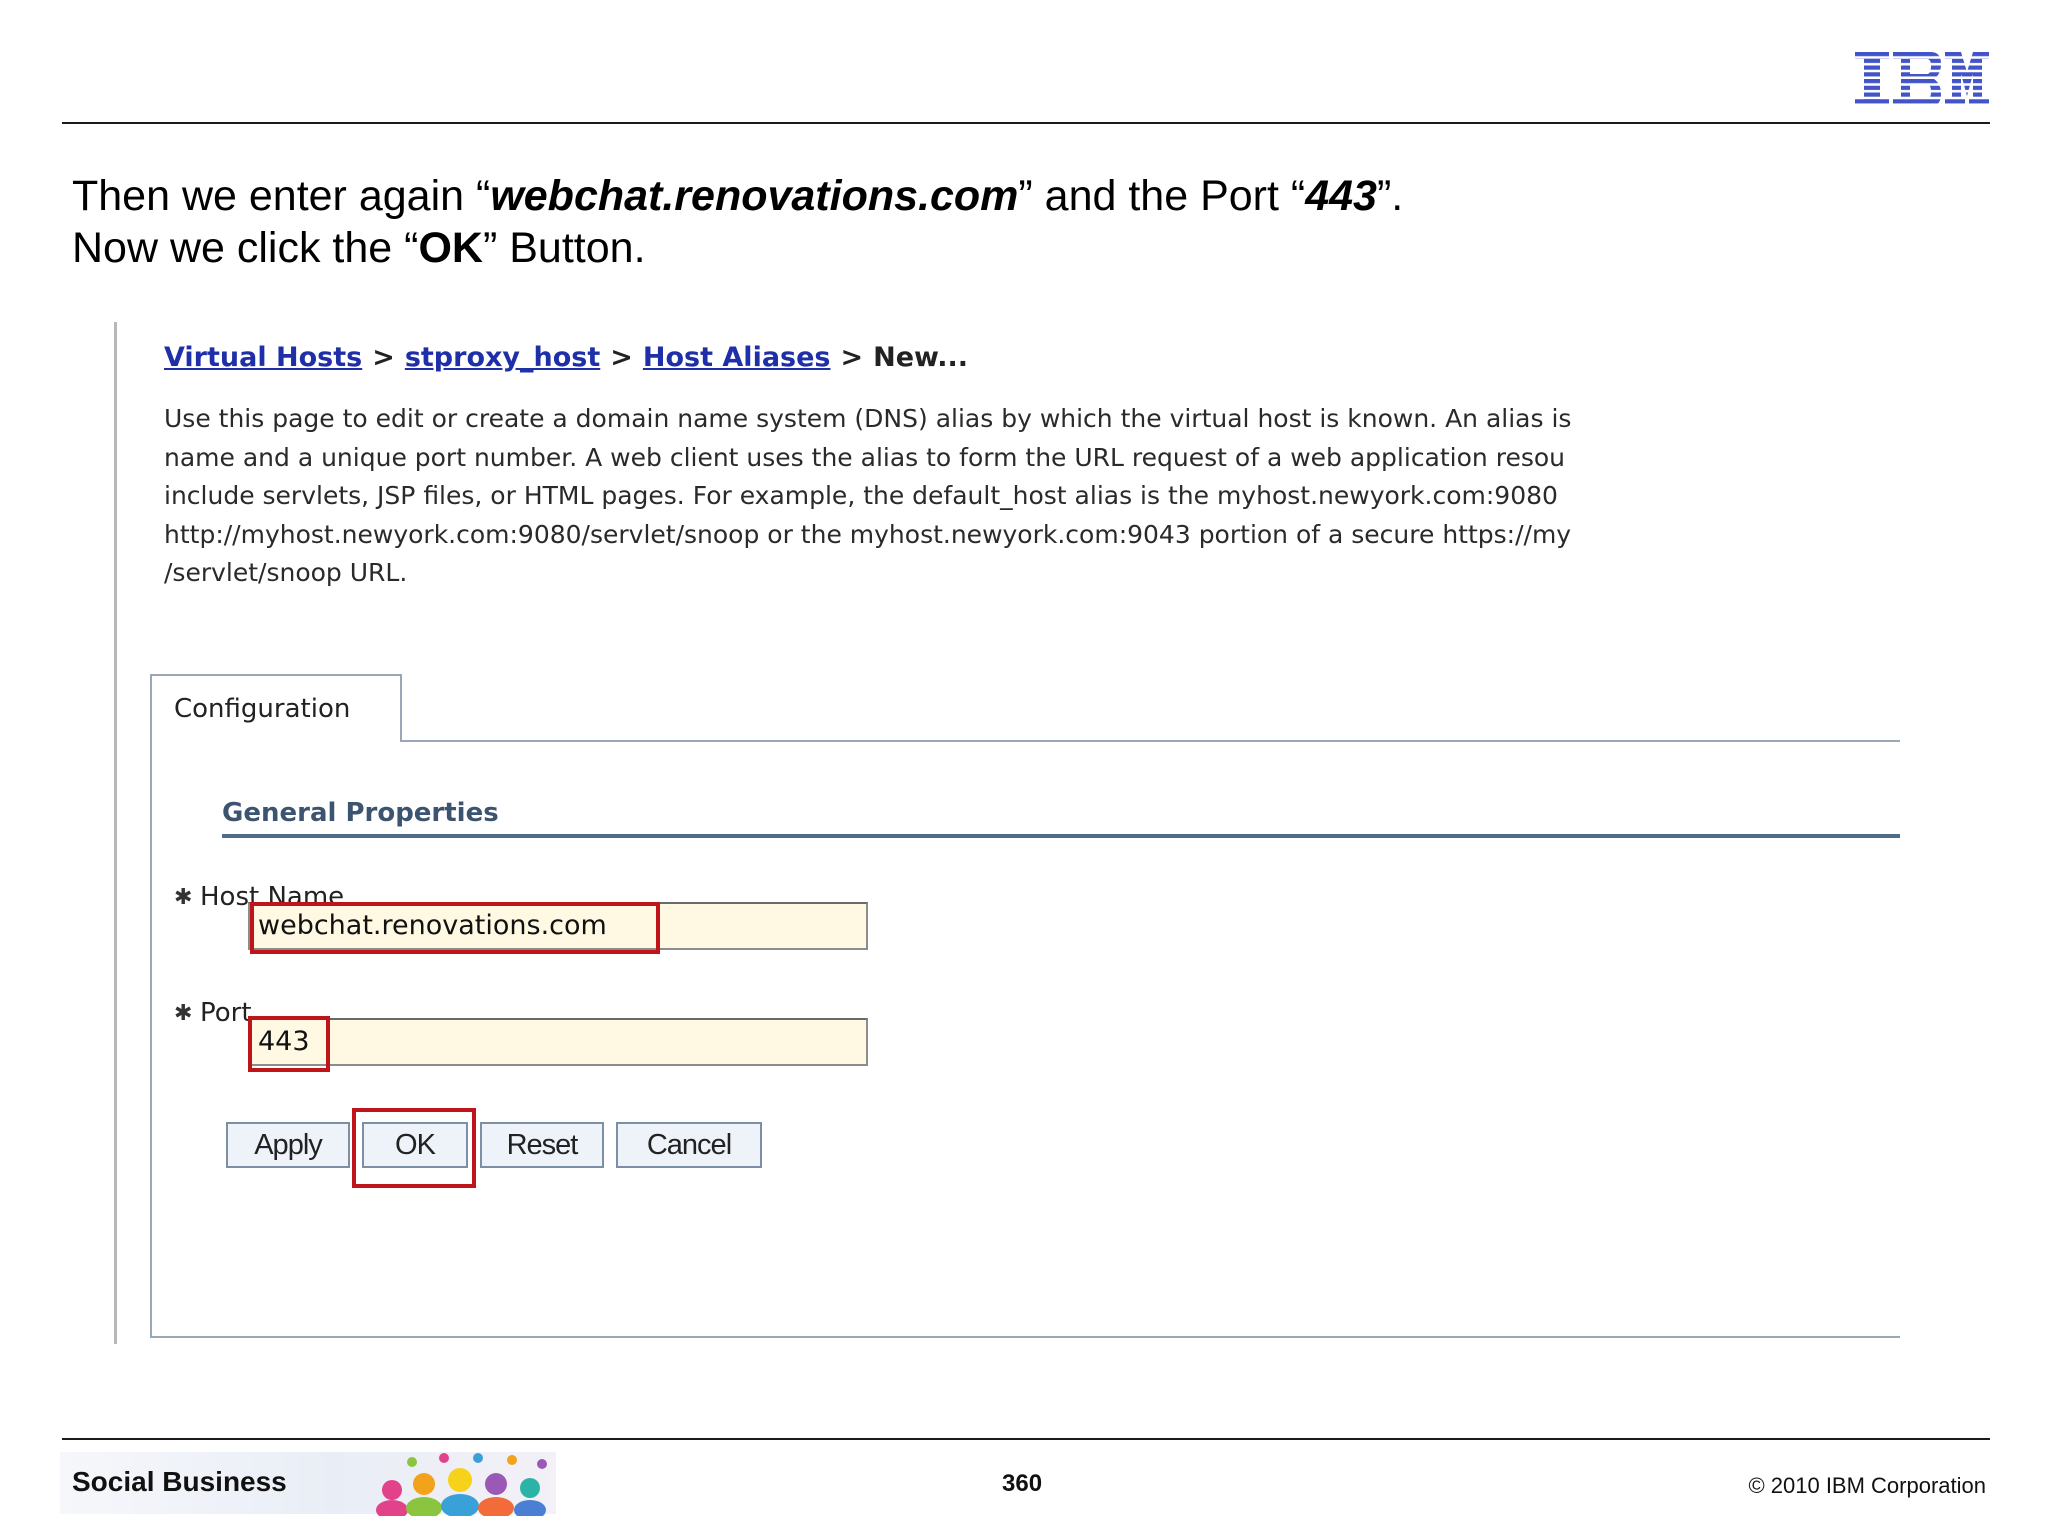 This screenshot has width=2048, height=1536. Describe the element at coordinates (1867, 1485) in the screenshot. I see `copyright: © 2010 IBM Corporation` at that location.